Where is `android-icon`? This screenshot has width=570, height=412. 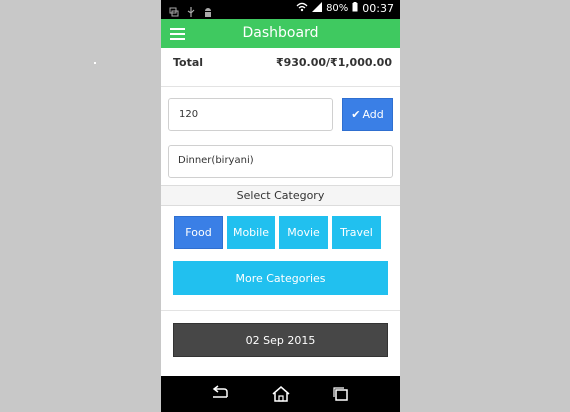
android-icon is located at coordinates (208, 10).